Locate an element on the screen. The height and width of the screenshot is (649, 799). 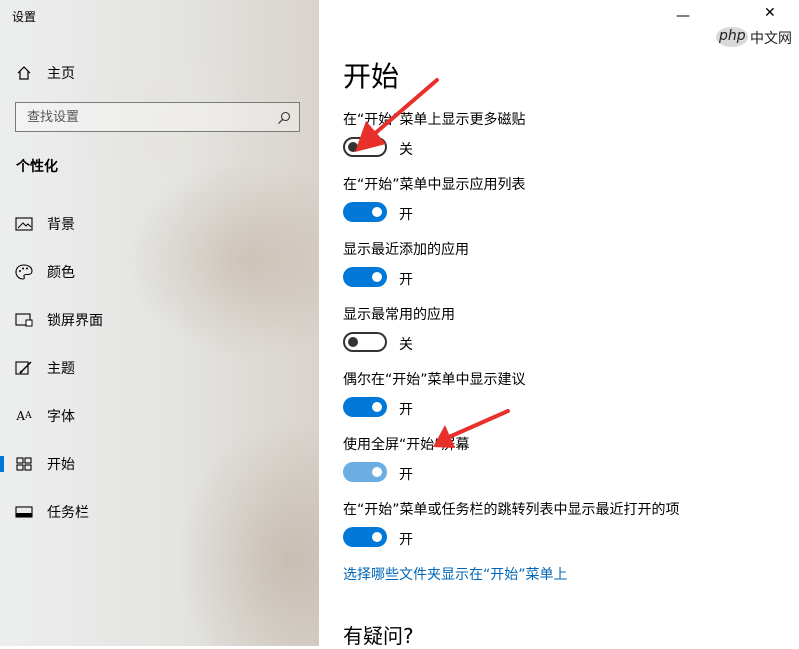
taskbar-icon is located at coordinates (24, 512).